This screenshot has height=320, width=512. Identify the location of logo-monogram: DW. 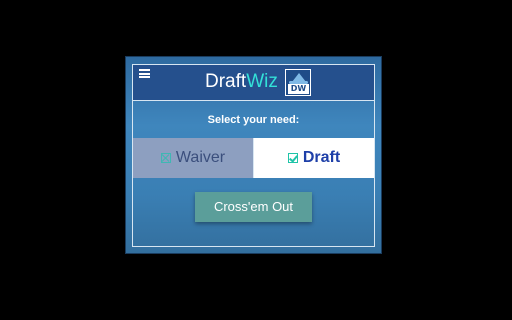
(298, 89).